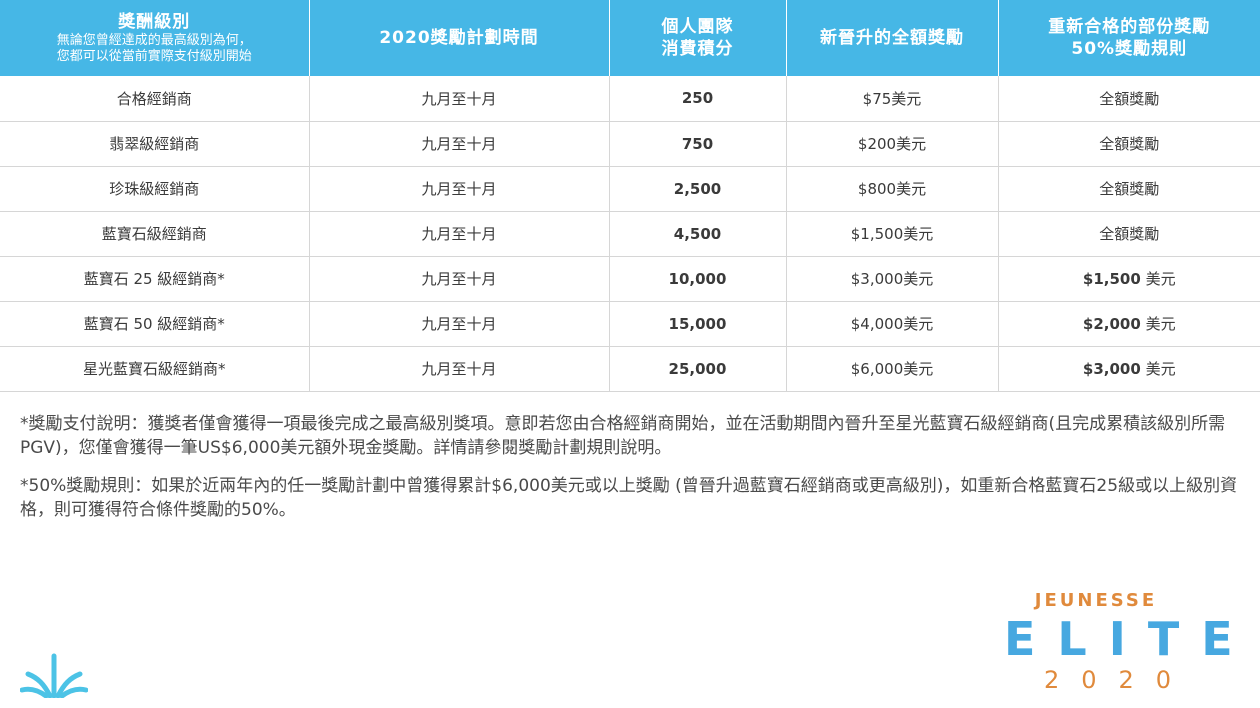 This screenshot has width=1260, height=708. What do you see at coordinates (698, 144) in the screenshot?
I see `cell-points: 750` at bounding box center [698, 144].